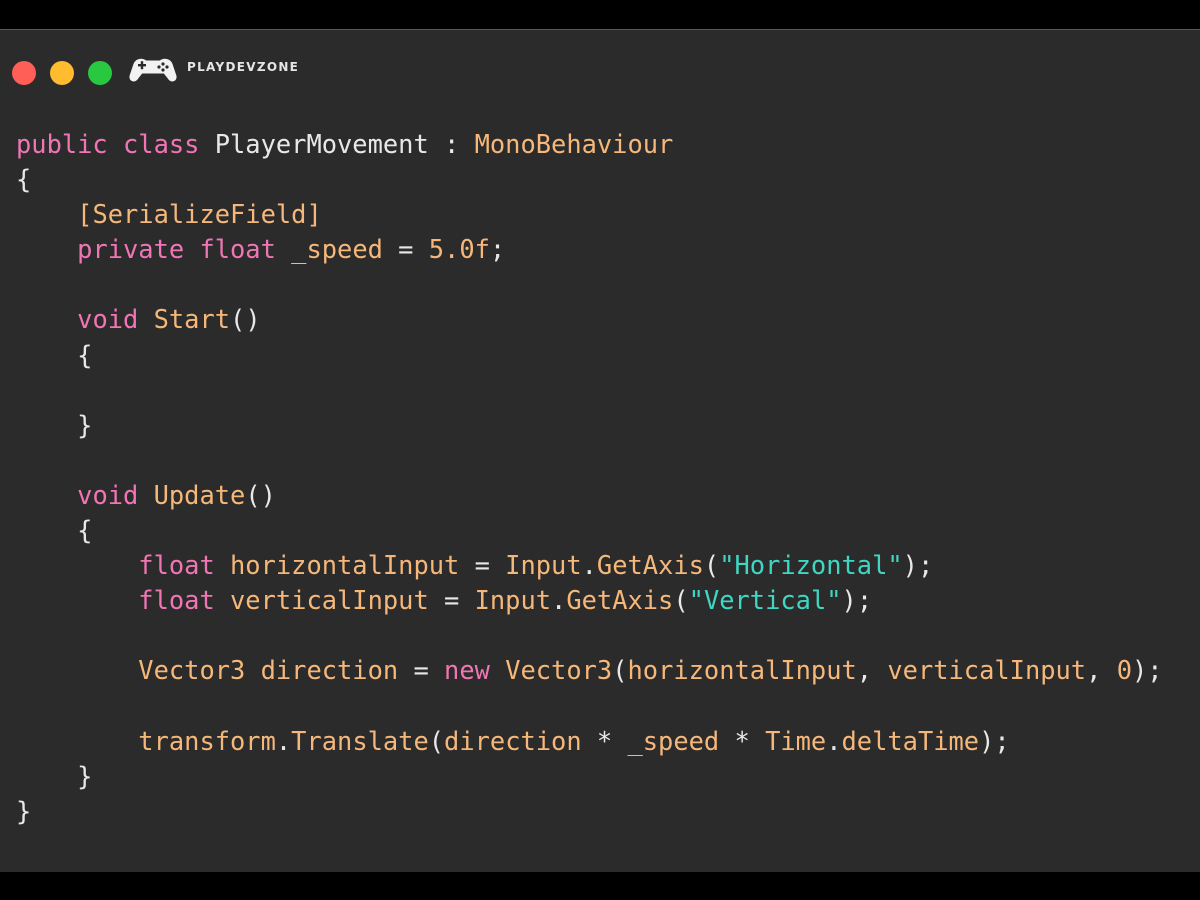 Image resolution: width=1200 pixels, height=900 pixels. Describe the element at coordinates (574, 144) in the screenshot. I see `code-token: MonoBehaviour` at that location.